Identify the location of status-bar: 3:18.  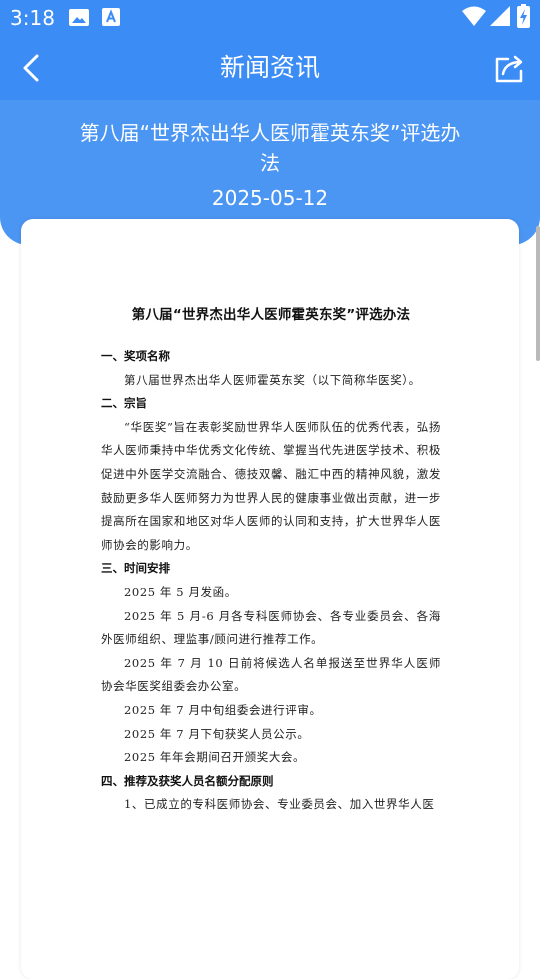
(270, 18).